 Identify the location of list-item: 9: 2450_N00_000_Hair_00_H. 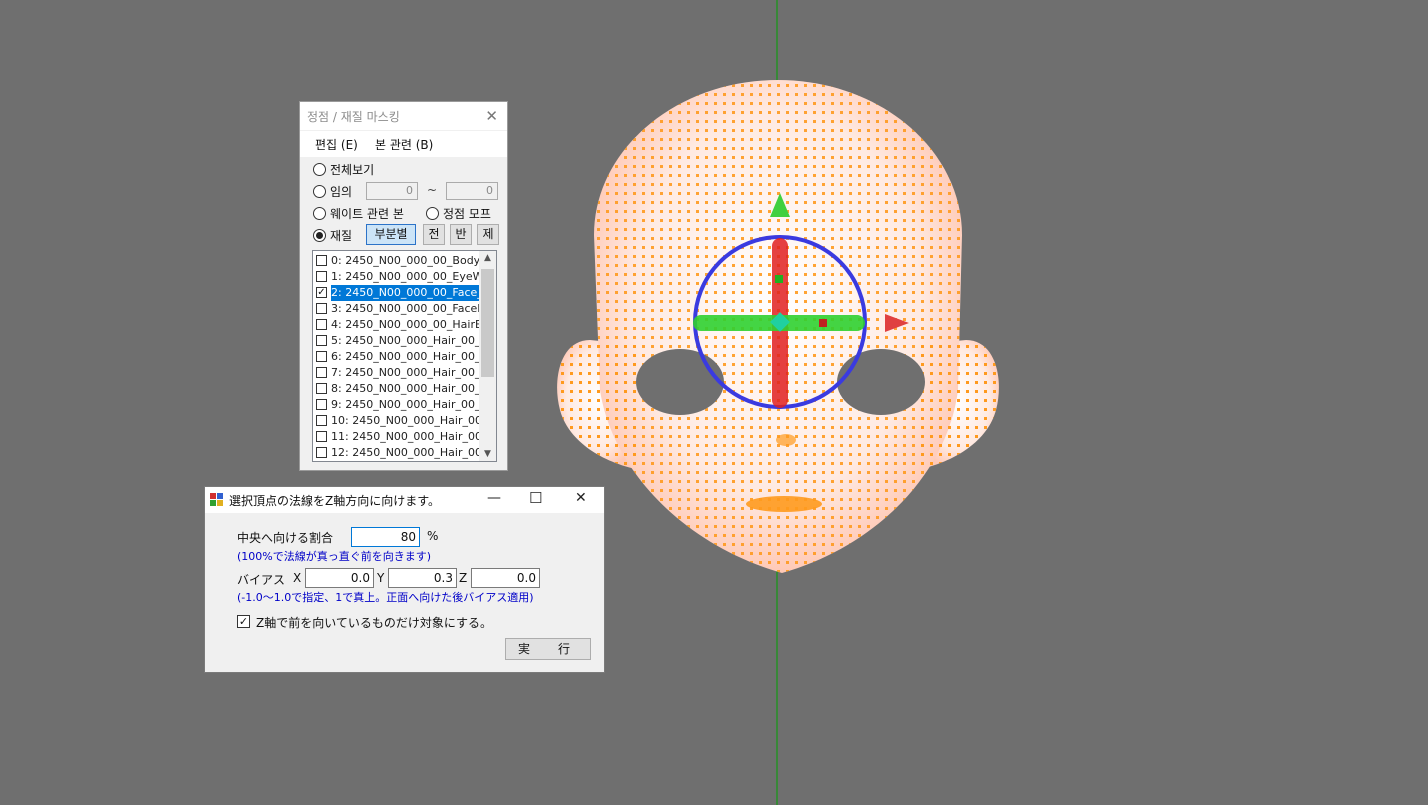
(396, 405).